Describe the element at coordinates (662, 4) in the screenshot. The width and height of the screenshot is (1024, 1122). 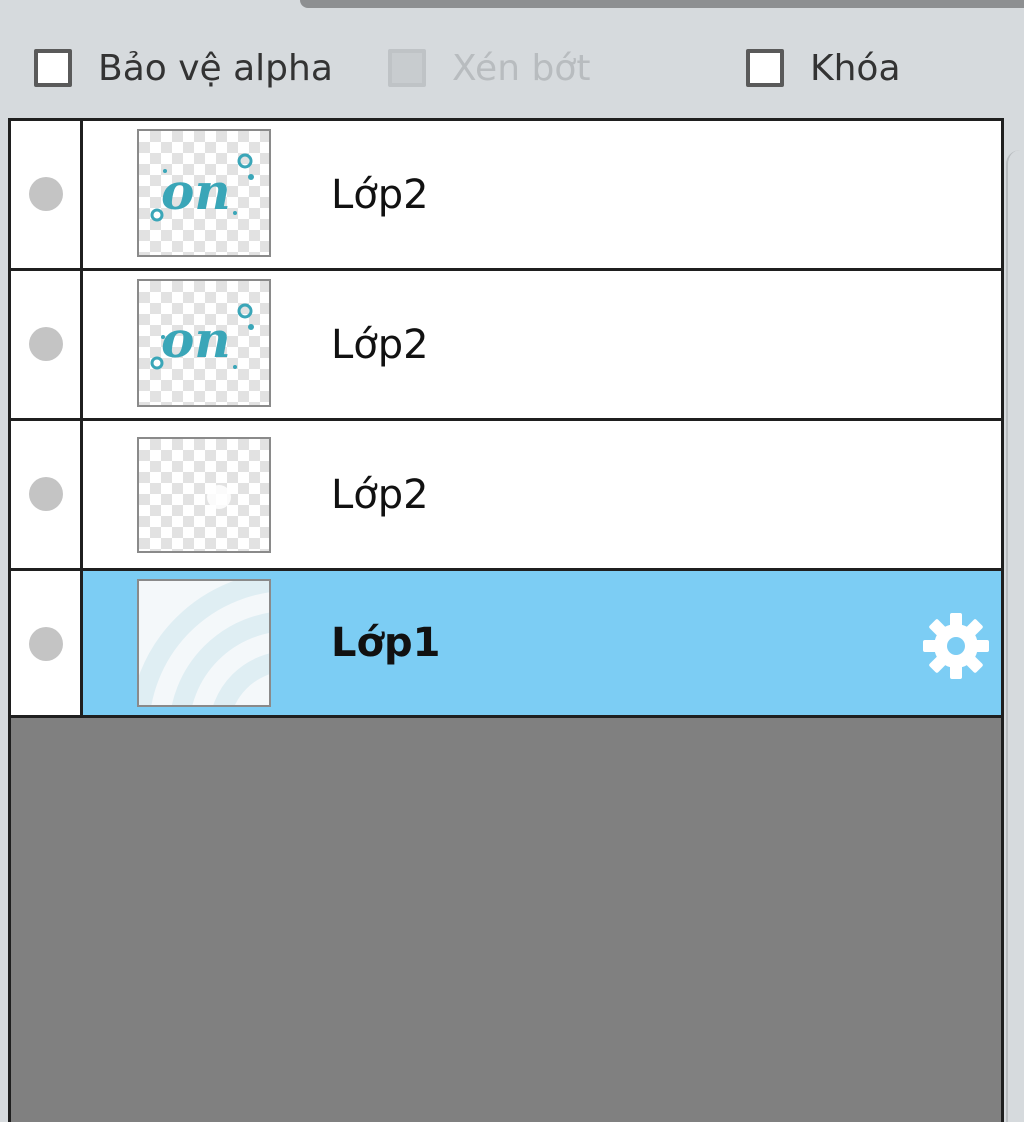
I see `top-panel-edge` at that location.